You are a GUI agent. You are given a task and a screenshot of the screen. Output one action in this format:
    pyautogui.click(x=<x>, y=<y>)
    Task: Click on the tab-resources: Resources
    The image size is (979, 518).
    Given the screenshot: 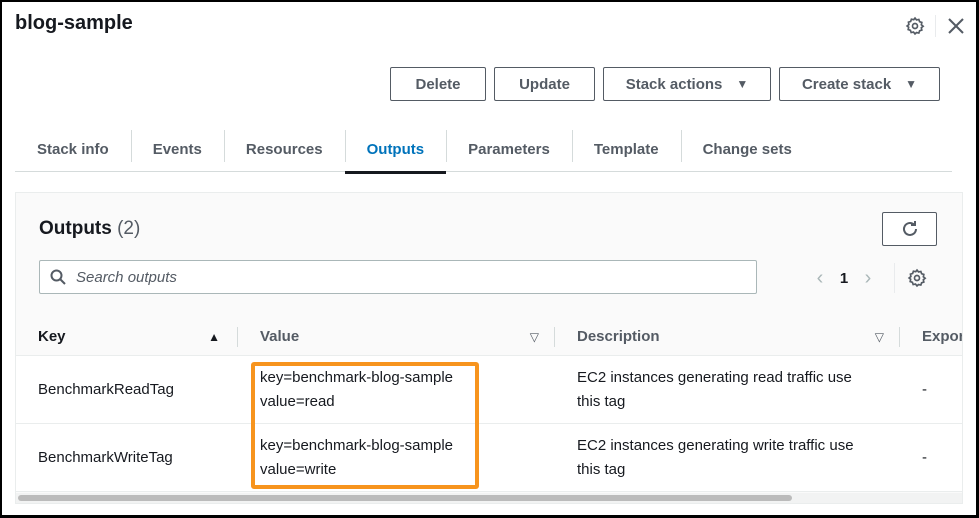 What is the action you would take?
    pyautogui.click(x=284, y=149)
    